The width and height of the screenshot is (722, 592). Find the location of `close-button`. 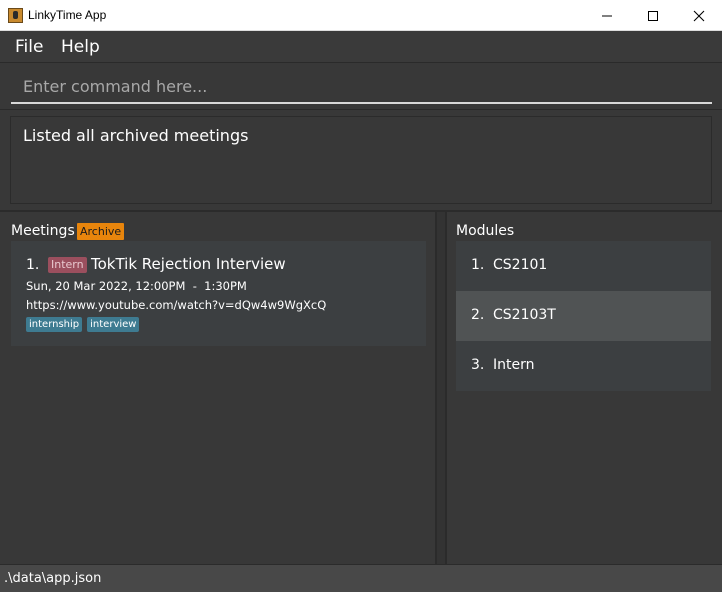

close-button is located at coordinates (699, 15).